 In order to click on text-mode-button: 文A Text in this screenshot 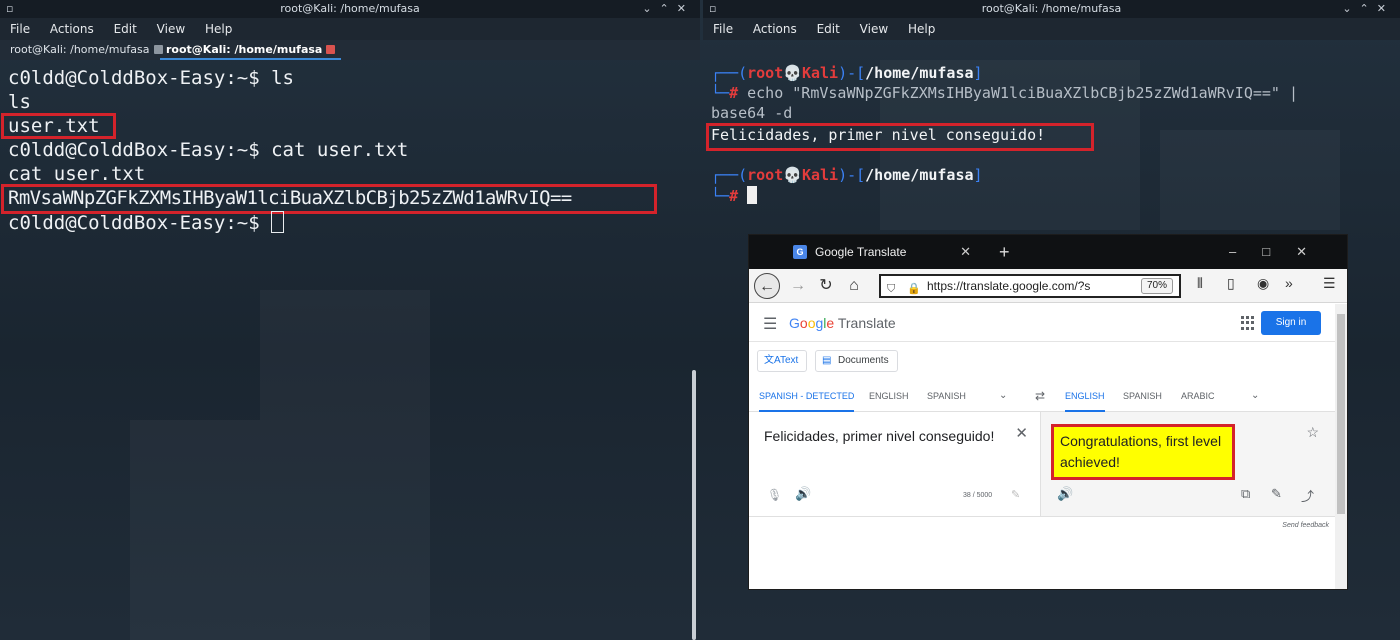, I will do `click(782, 361)`.